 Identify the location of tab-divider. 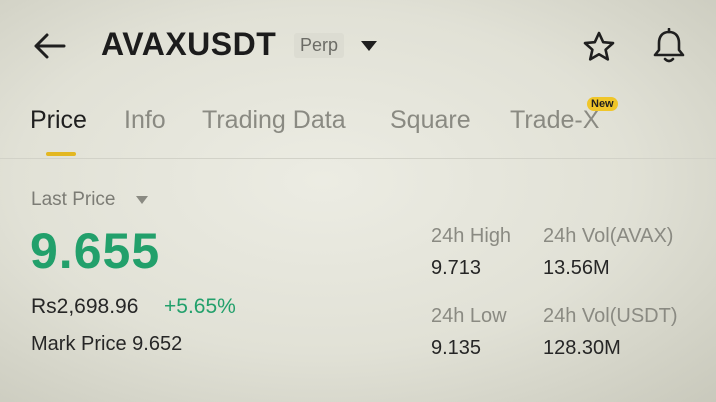
(358, 158).